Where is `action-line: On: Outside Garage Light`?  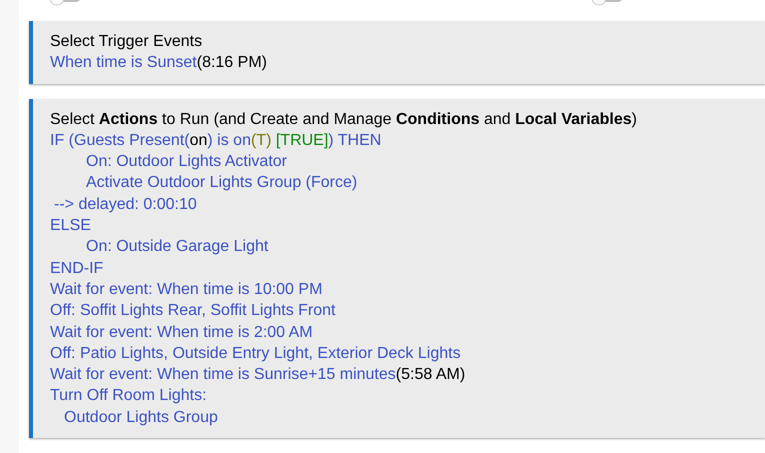
action-line: On: Outside Garage Light is located at coordinates (407, 247).